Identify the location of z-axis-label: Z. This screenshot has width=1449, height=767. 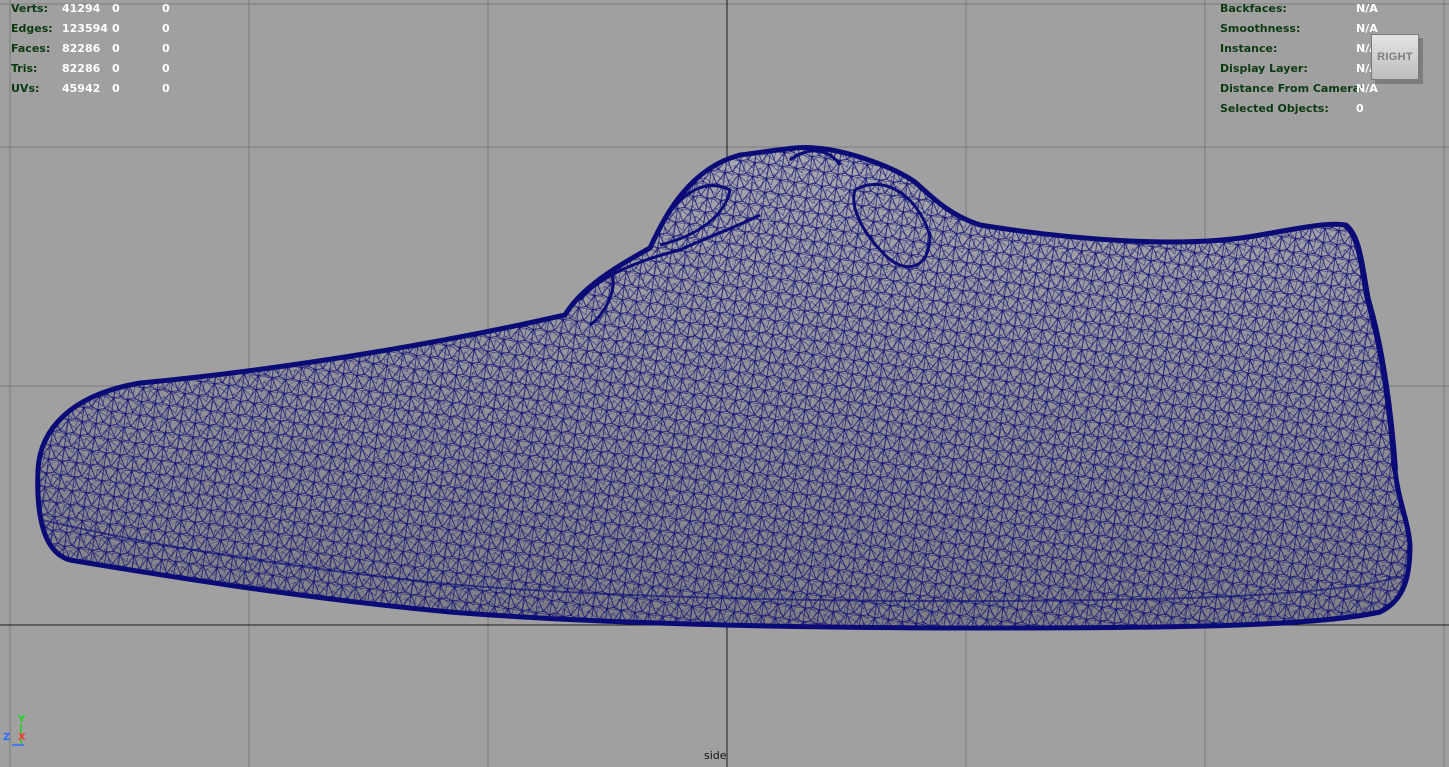
(7, 737).